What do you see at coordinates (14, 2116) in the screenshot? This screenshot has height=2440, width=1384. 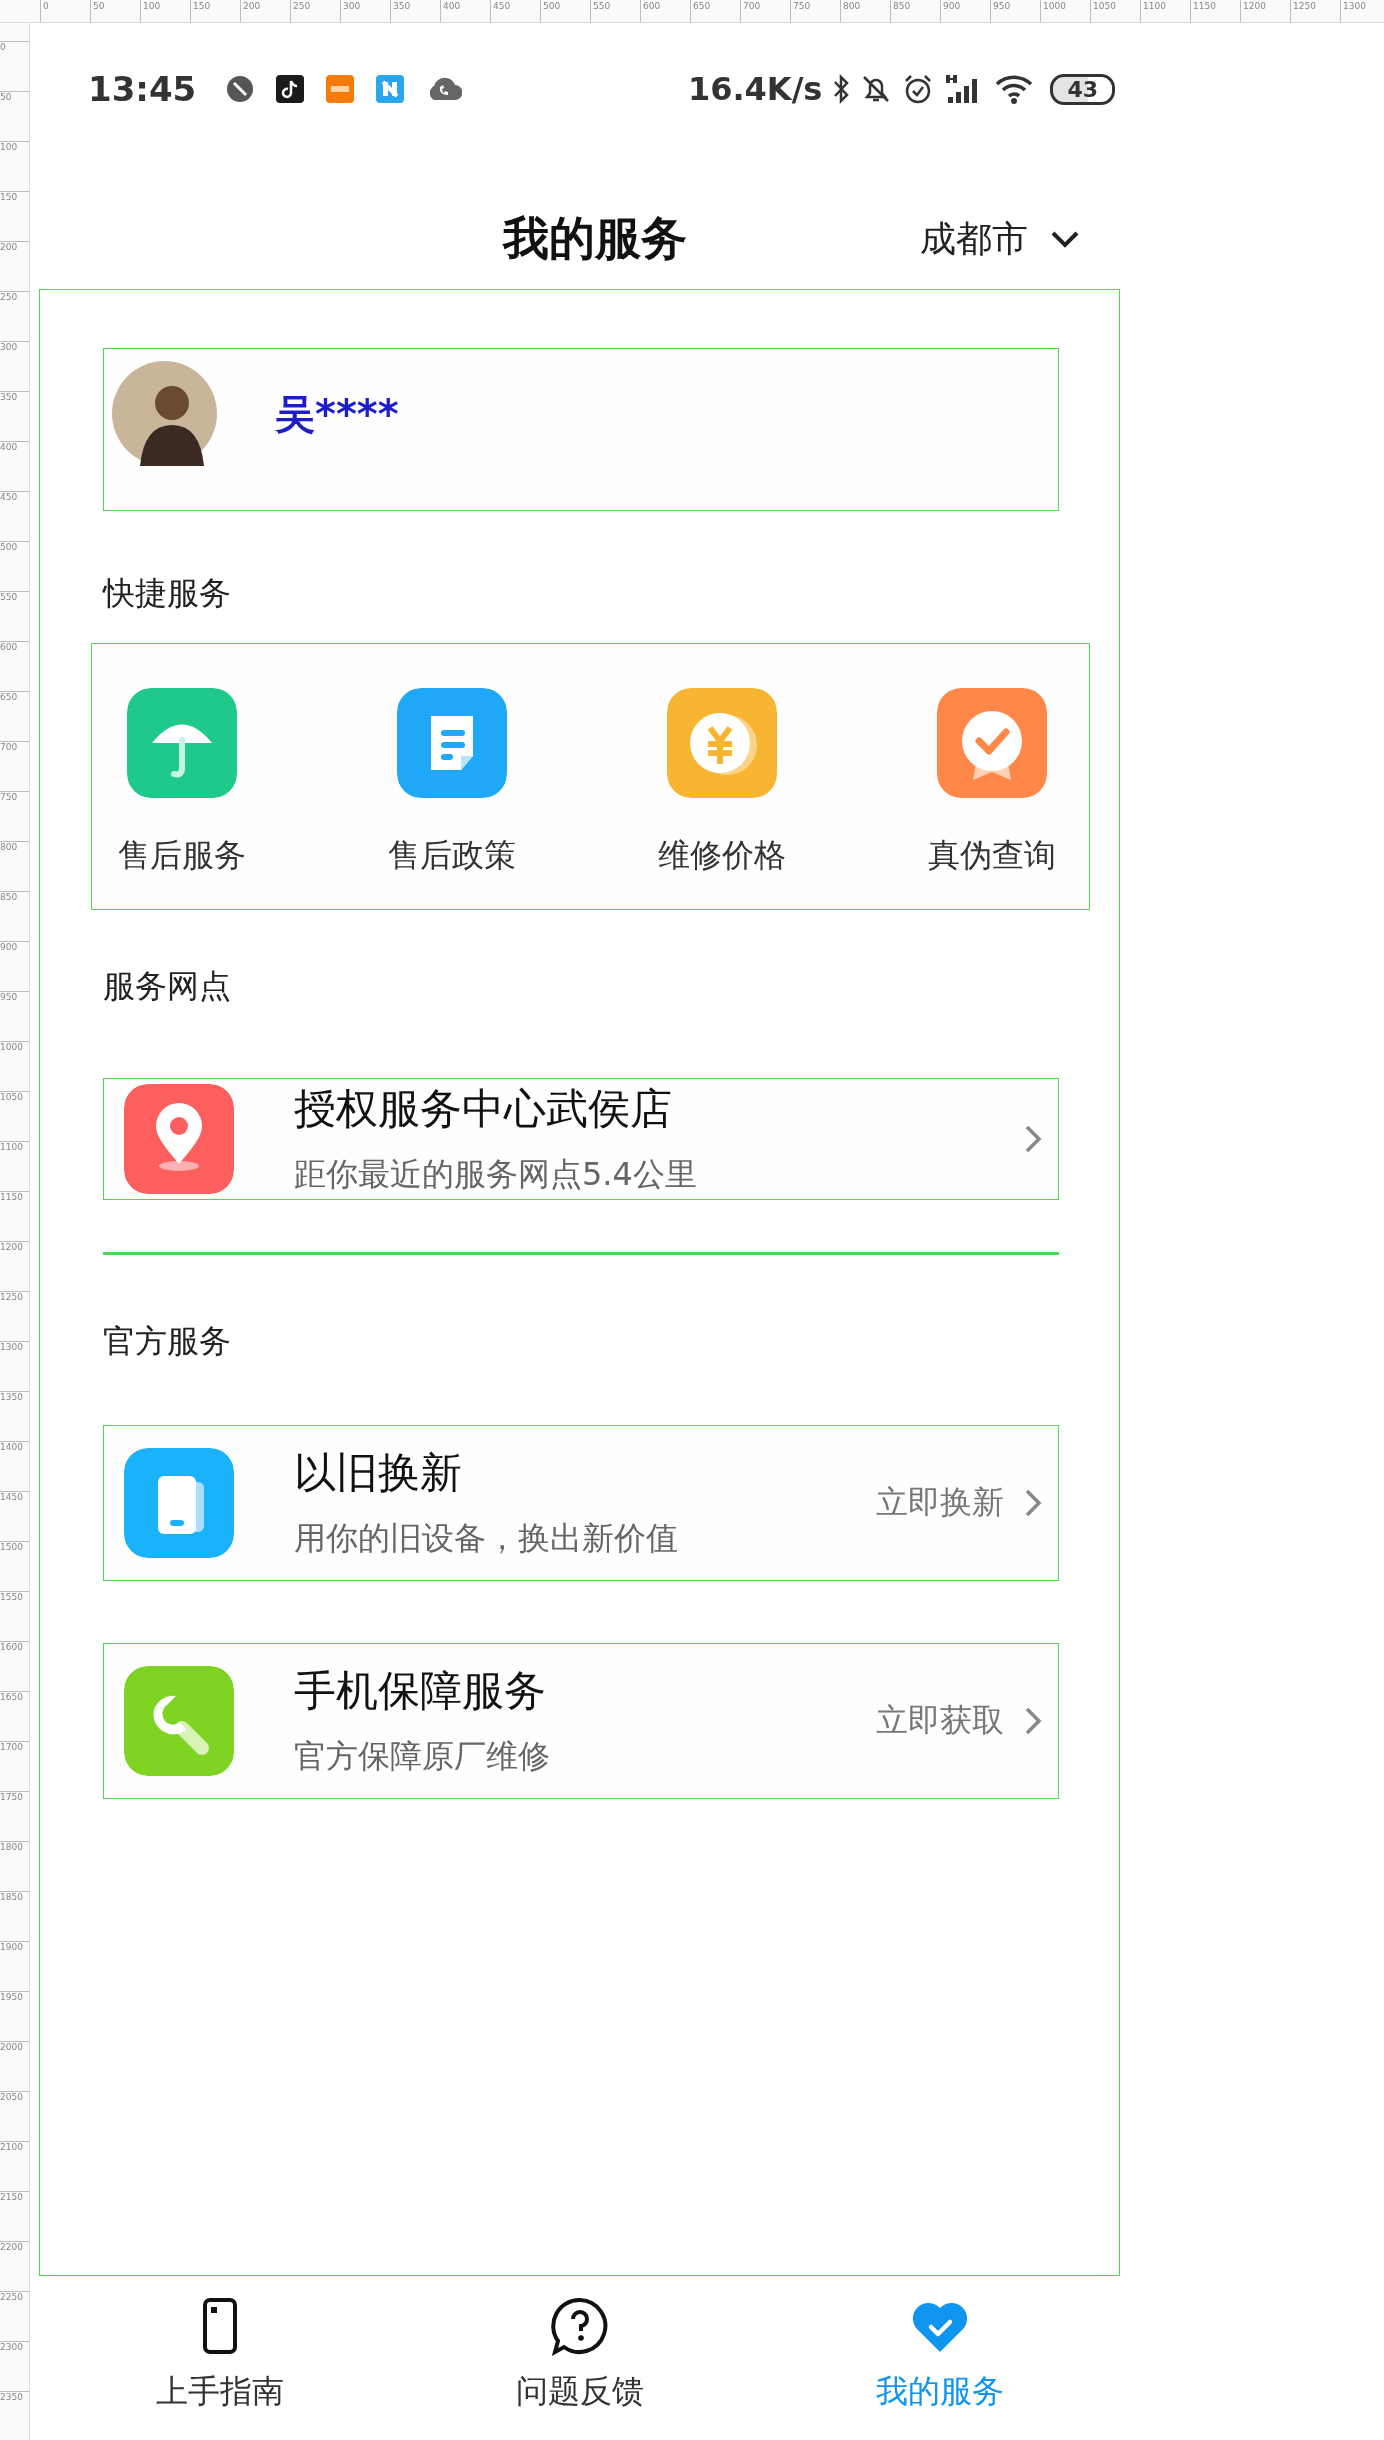 I see `ruler-label: 2050` at bounding box center [14, 2116].